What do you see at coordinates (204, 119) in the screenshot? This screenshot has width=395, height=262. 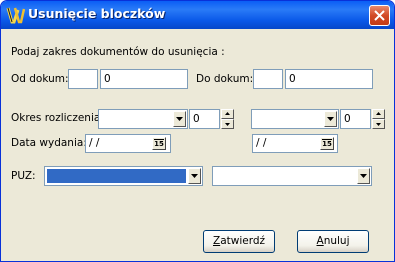 I see `period-left-spin-field: 0` at bounding box center [204, 119].